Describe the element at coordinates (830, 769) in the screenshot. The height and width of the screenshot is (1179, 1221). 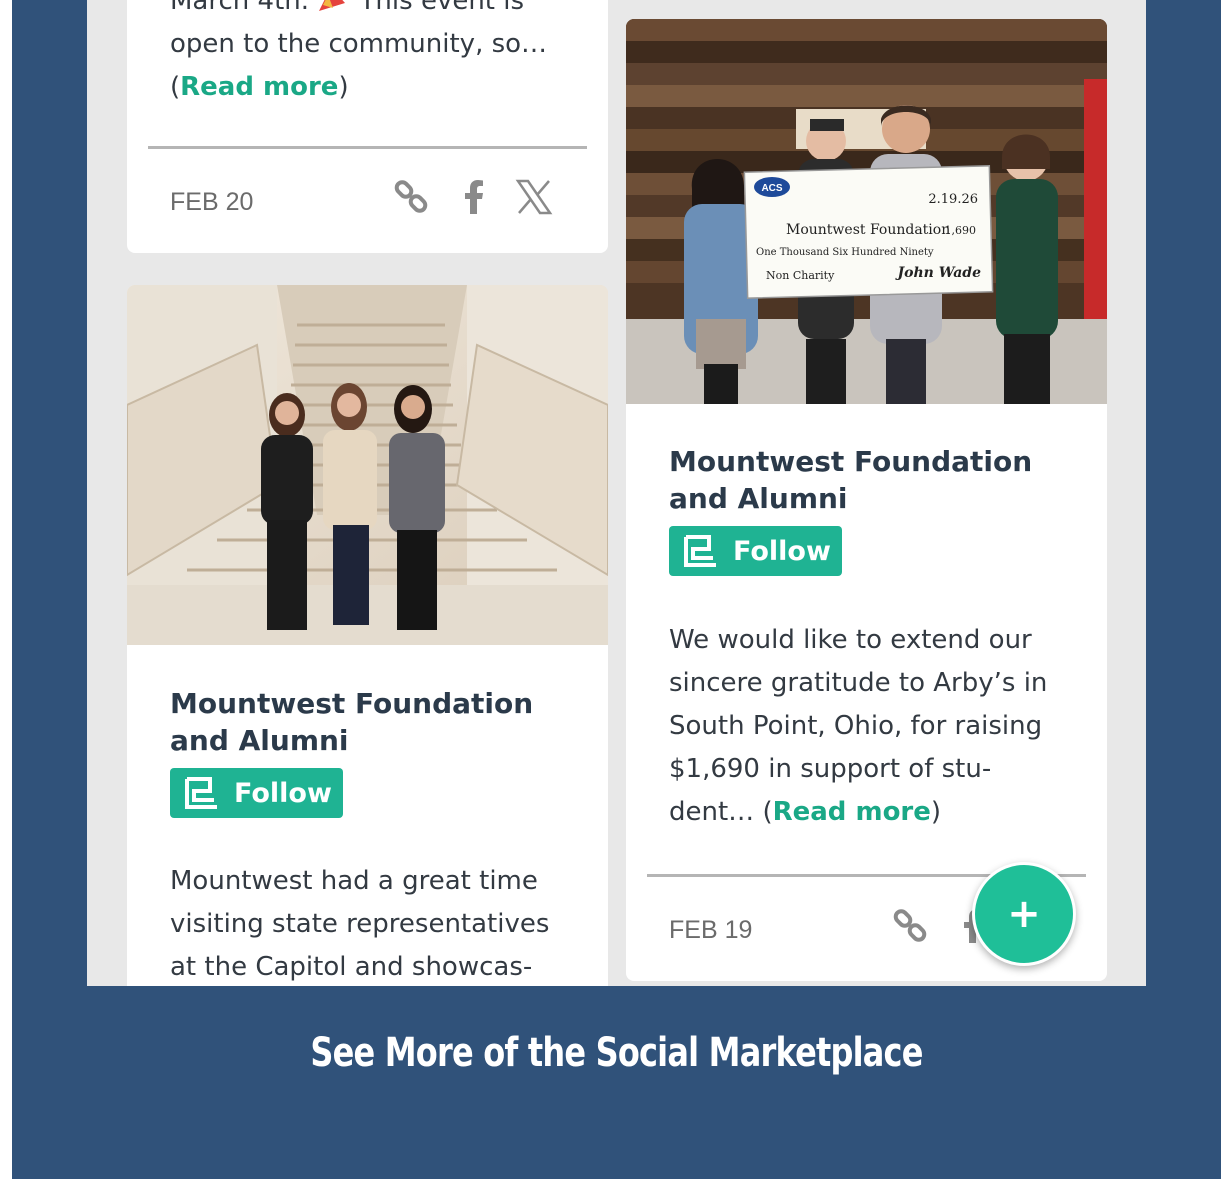
I see `post-text-line: $1,690 in support of stu-` at that location.